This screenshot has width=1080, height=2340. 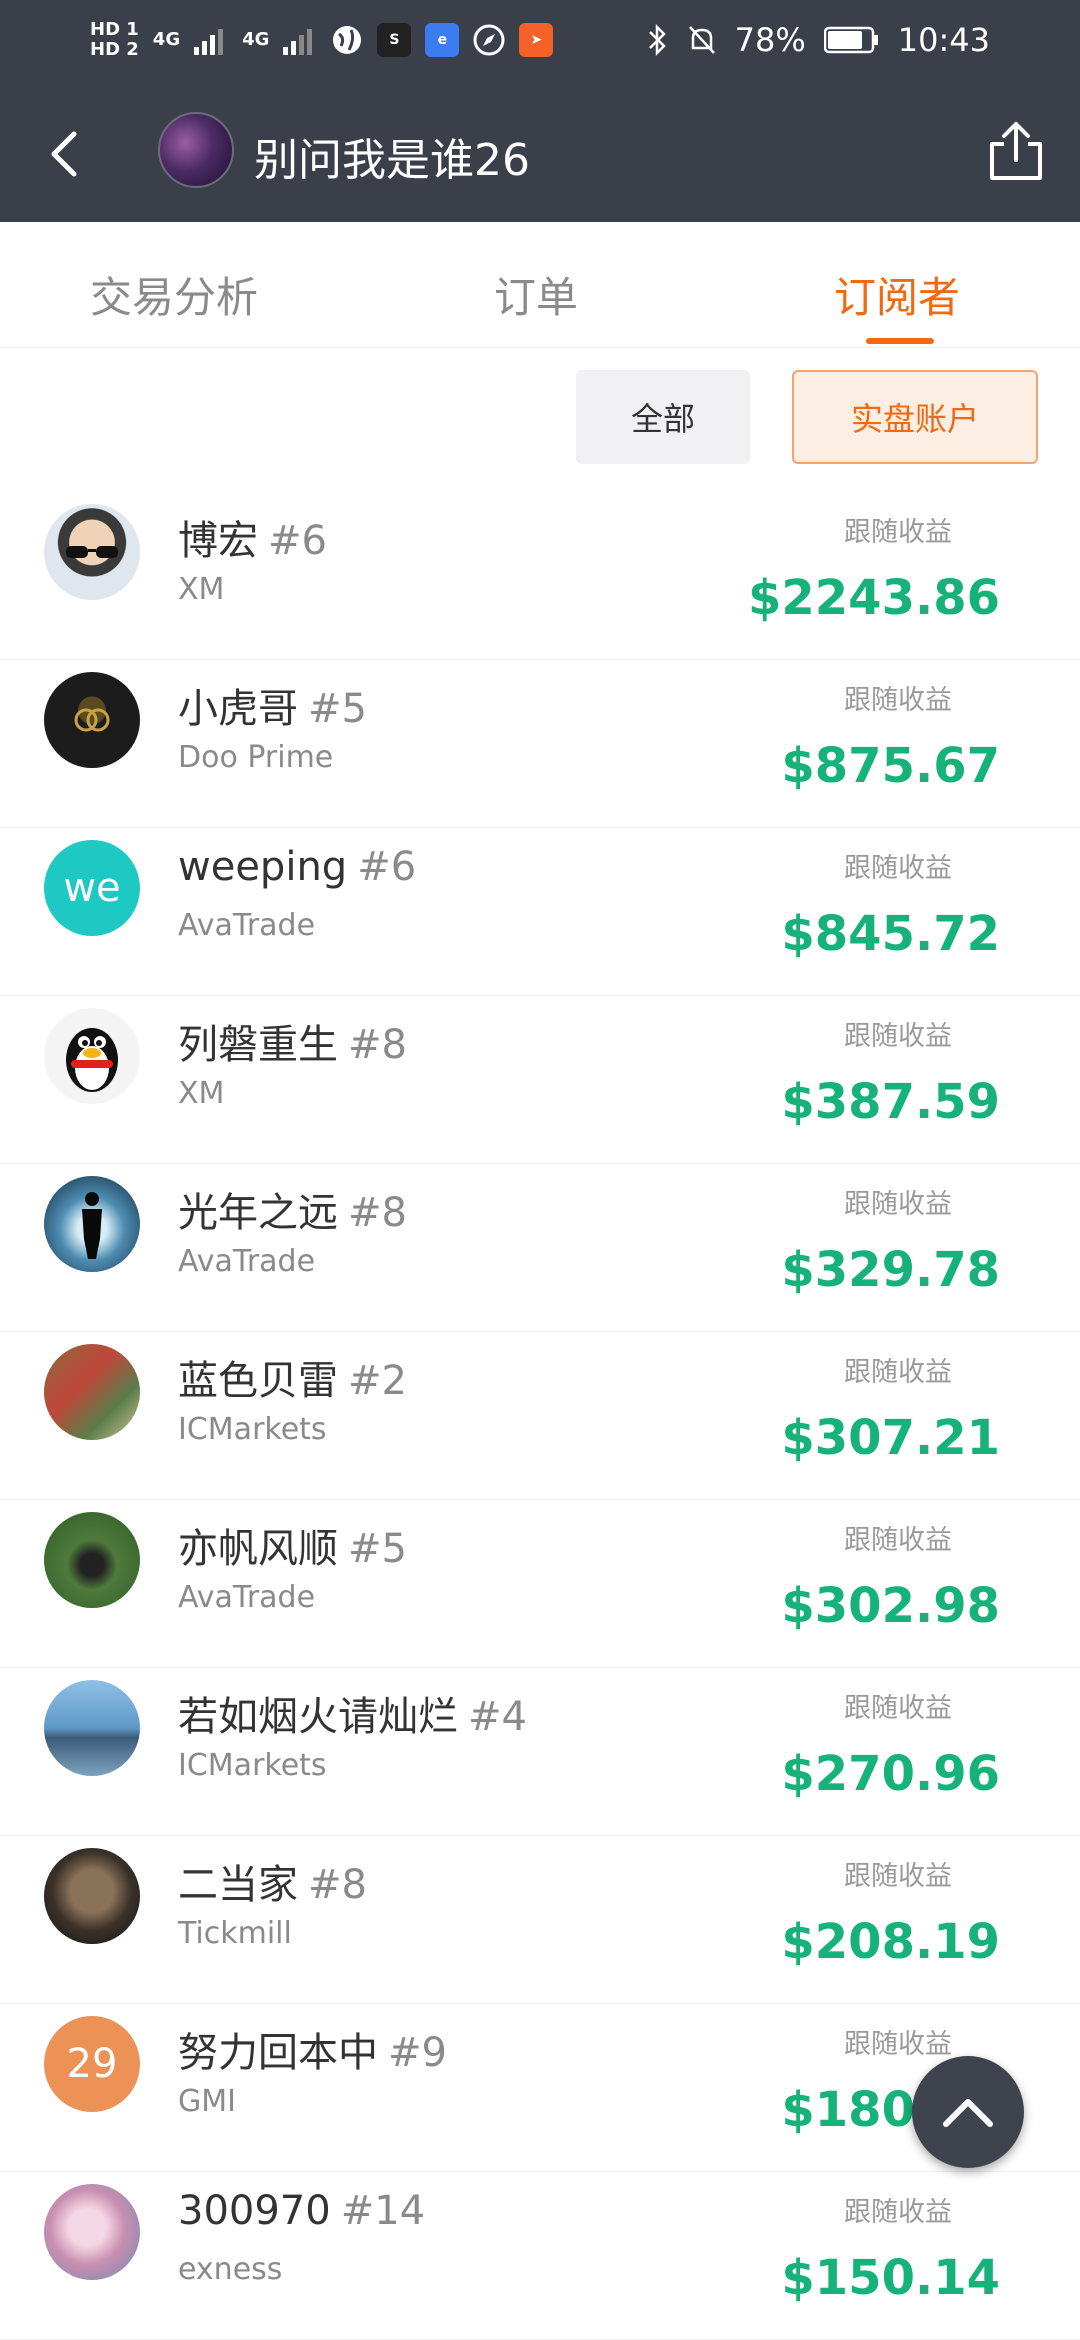 I want to click on tab-subscribers: 订阅者, so click(x=897, y=294).